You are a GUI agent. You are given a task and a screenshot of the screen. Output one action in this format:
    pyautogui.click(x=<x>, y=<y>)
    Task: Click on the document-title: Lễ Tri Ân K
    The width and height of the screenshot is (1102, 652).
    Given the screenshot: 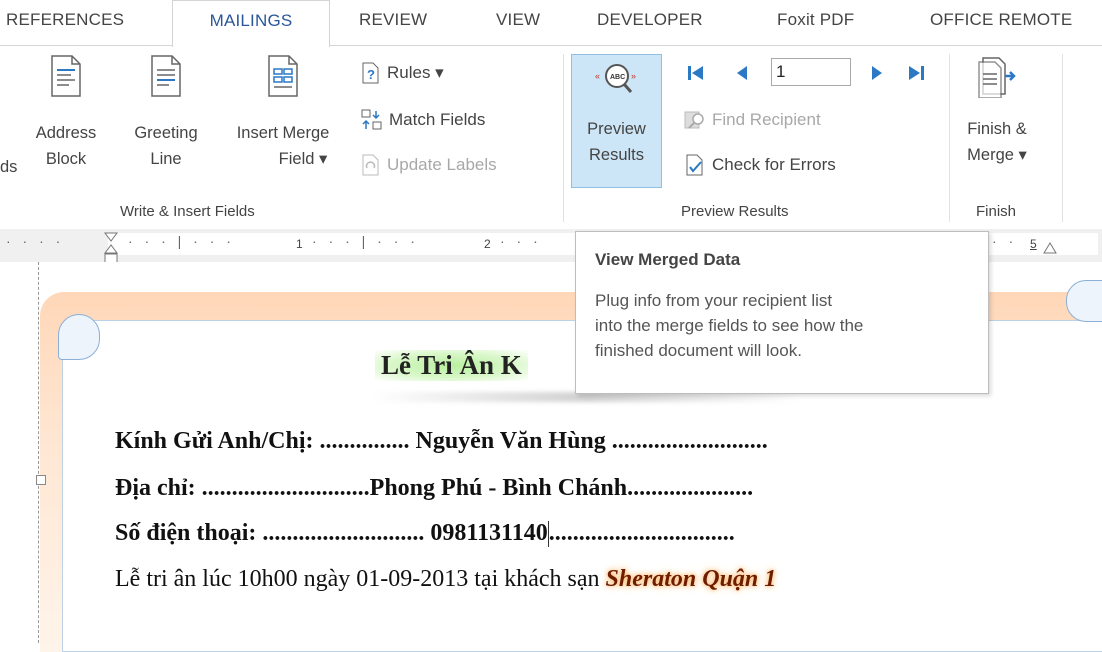 What is the action you would take?
    pyautogui.click(x=451, y=365)
    